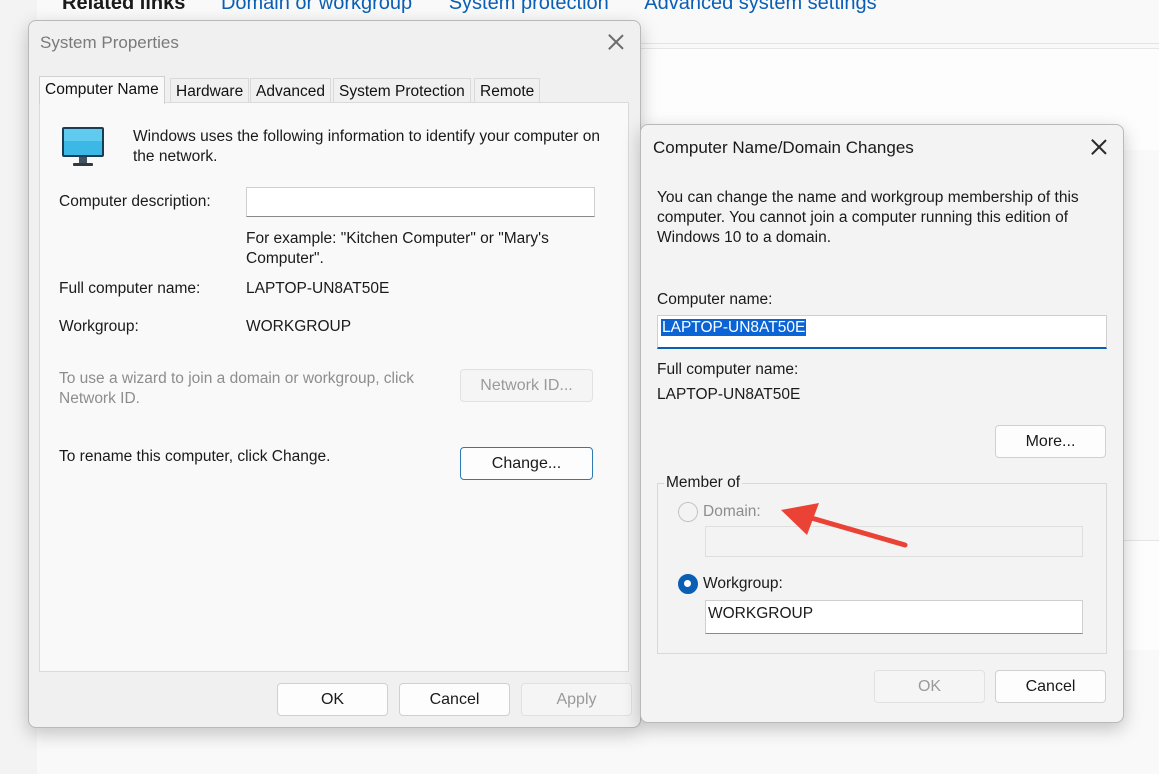  Describe the element at coordinates (290, 90) in the screenshot. I see `tab-advanced: Advanced` at that location.